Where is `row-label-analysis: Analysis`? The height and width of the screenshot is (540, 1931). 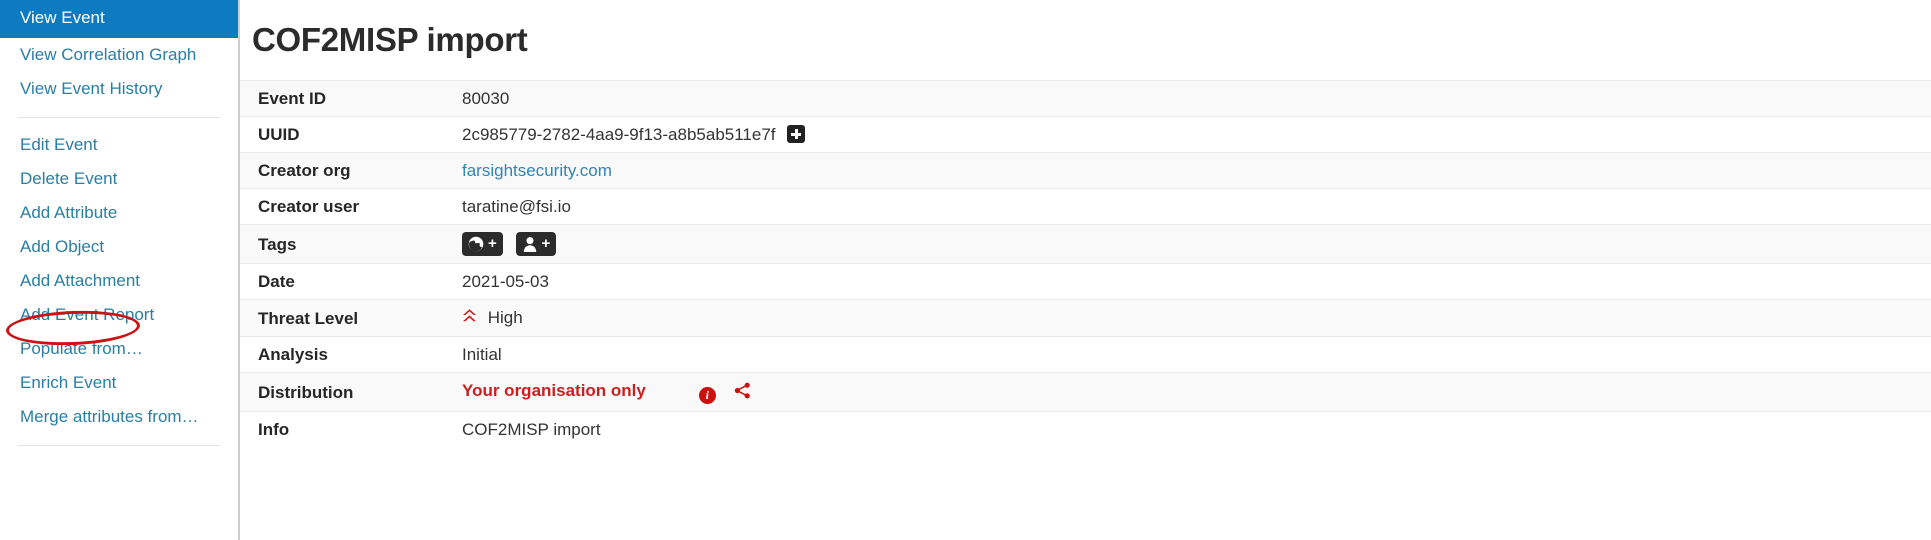 row-label-analysis: Analysis is located at coordinates (351, 354).